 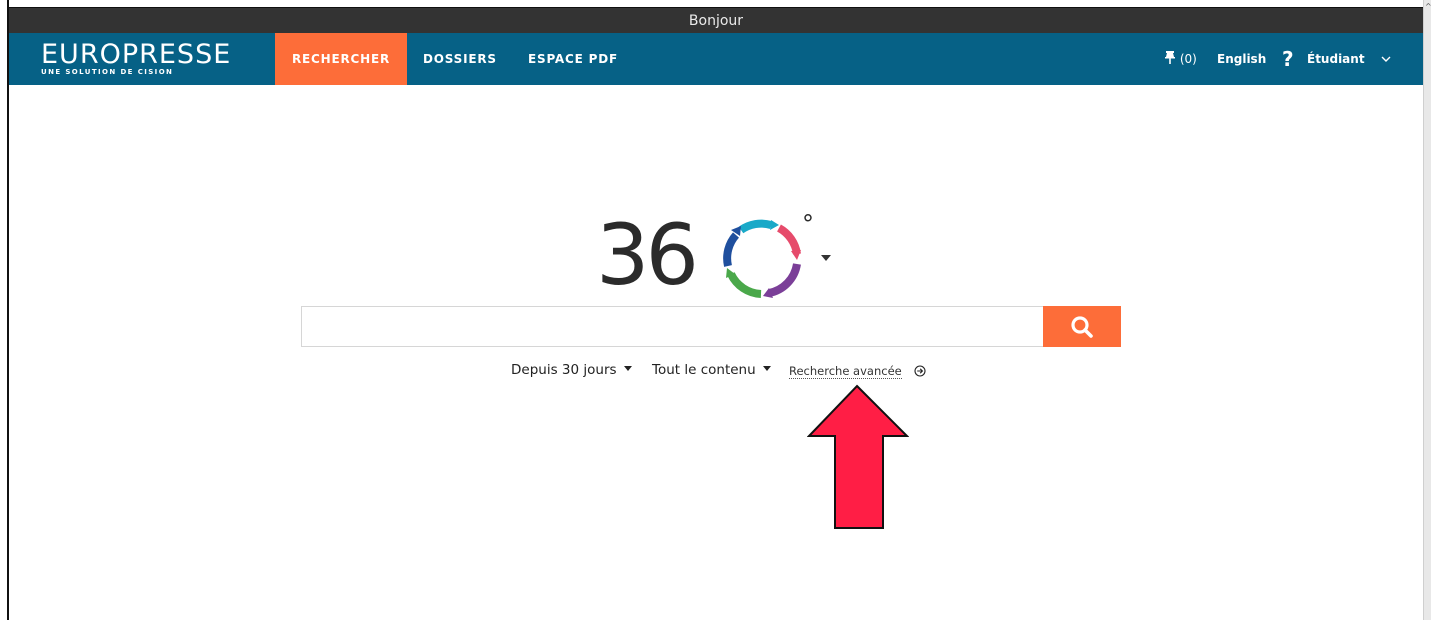 What do you see at coordinates (573, 59) in the screenshot?
I see `tab-espace-pdf: ESPACE PDF` at bounding box center [573, 59].